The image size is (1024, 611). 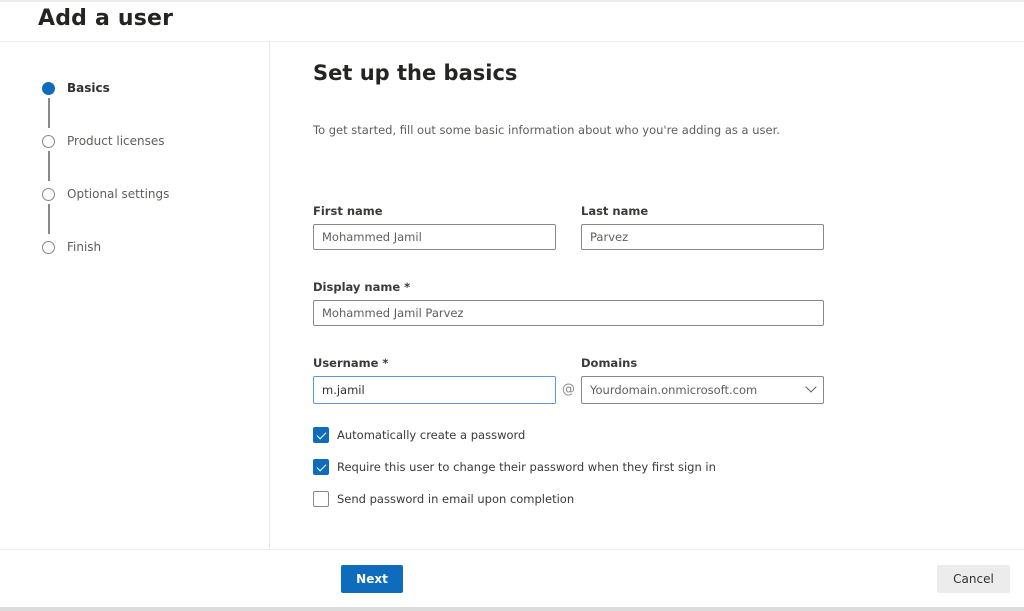 I want to click on step-label: Product licenses, so click(x=116, y=141).